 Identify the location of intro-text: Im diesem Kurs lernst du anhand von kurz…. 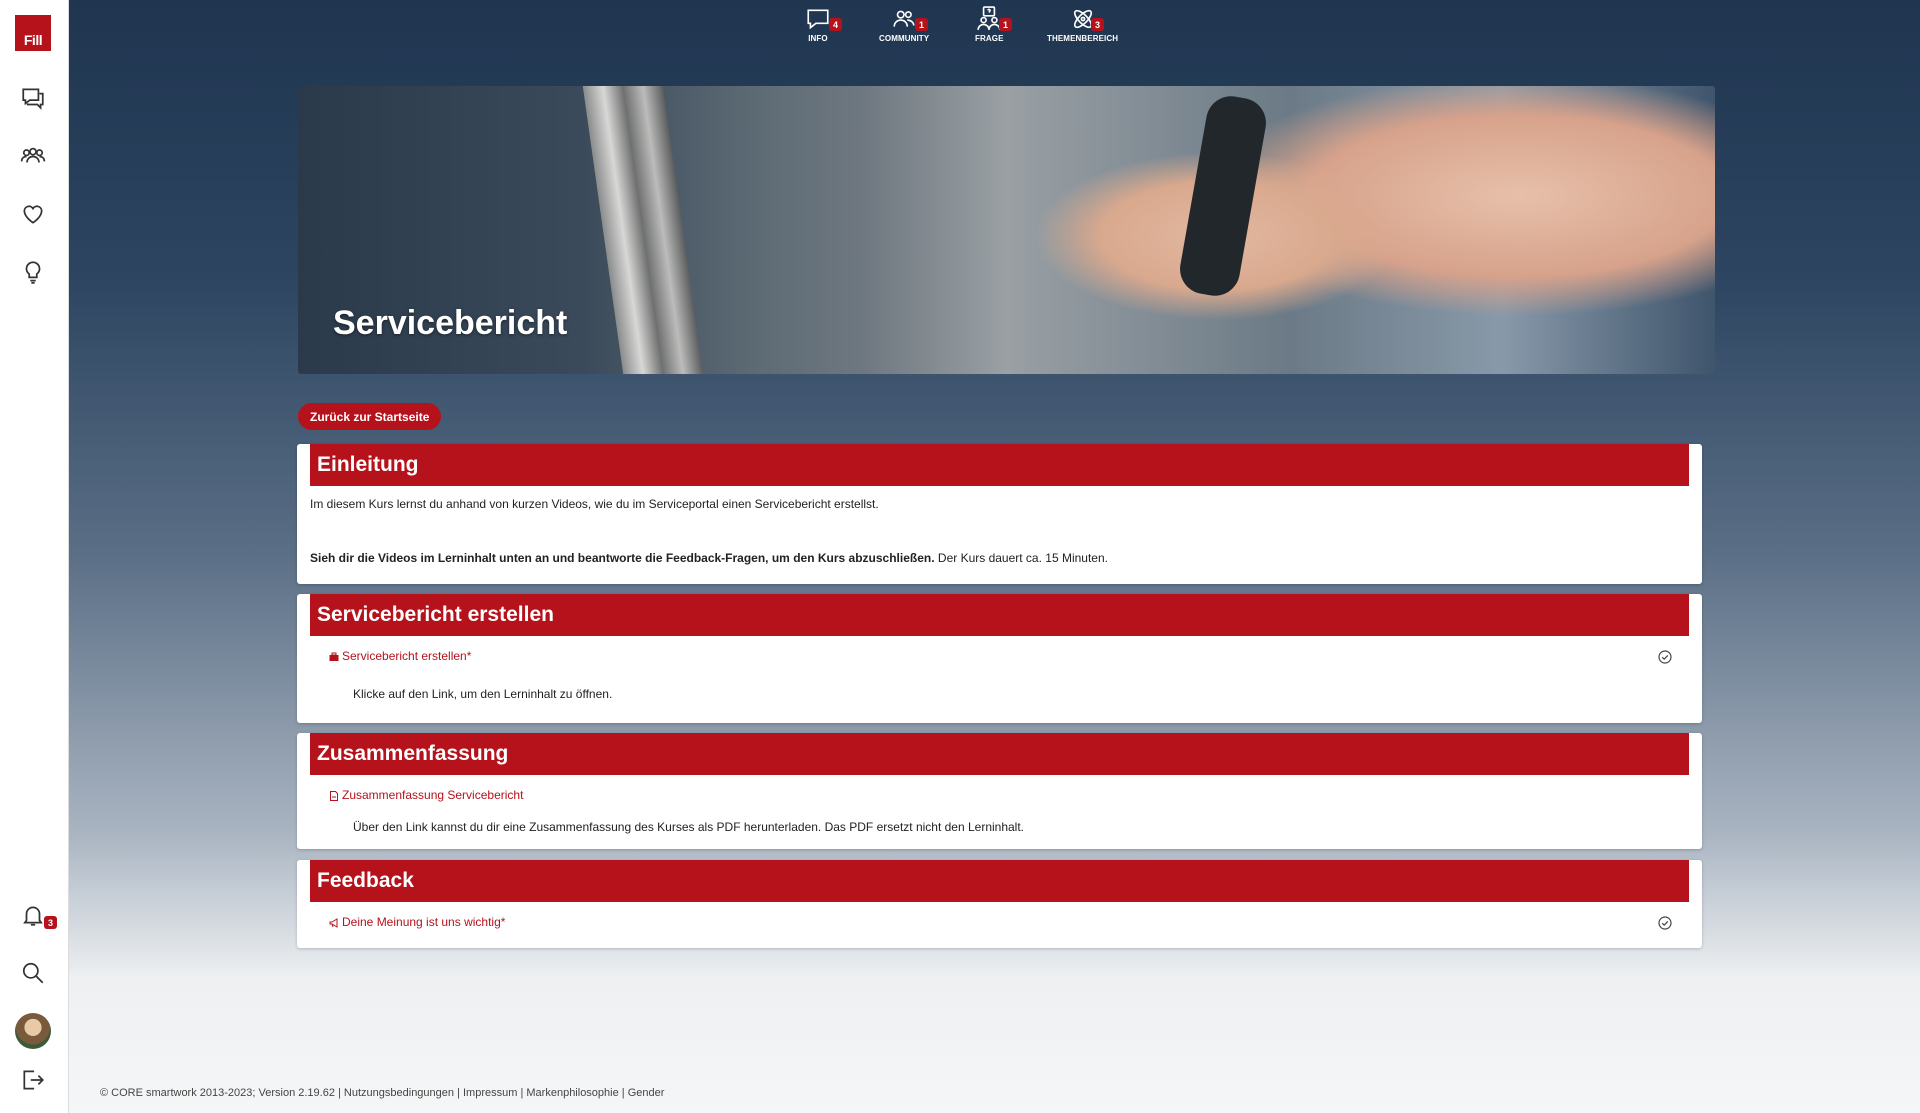
(594, 504).